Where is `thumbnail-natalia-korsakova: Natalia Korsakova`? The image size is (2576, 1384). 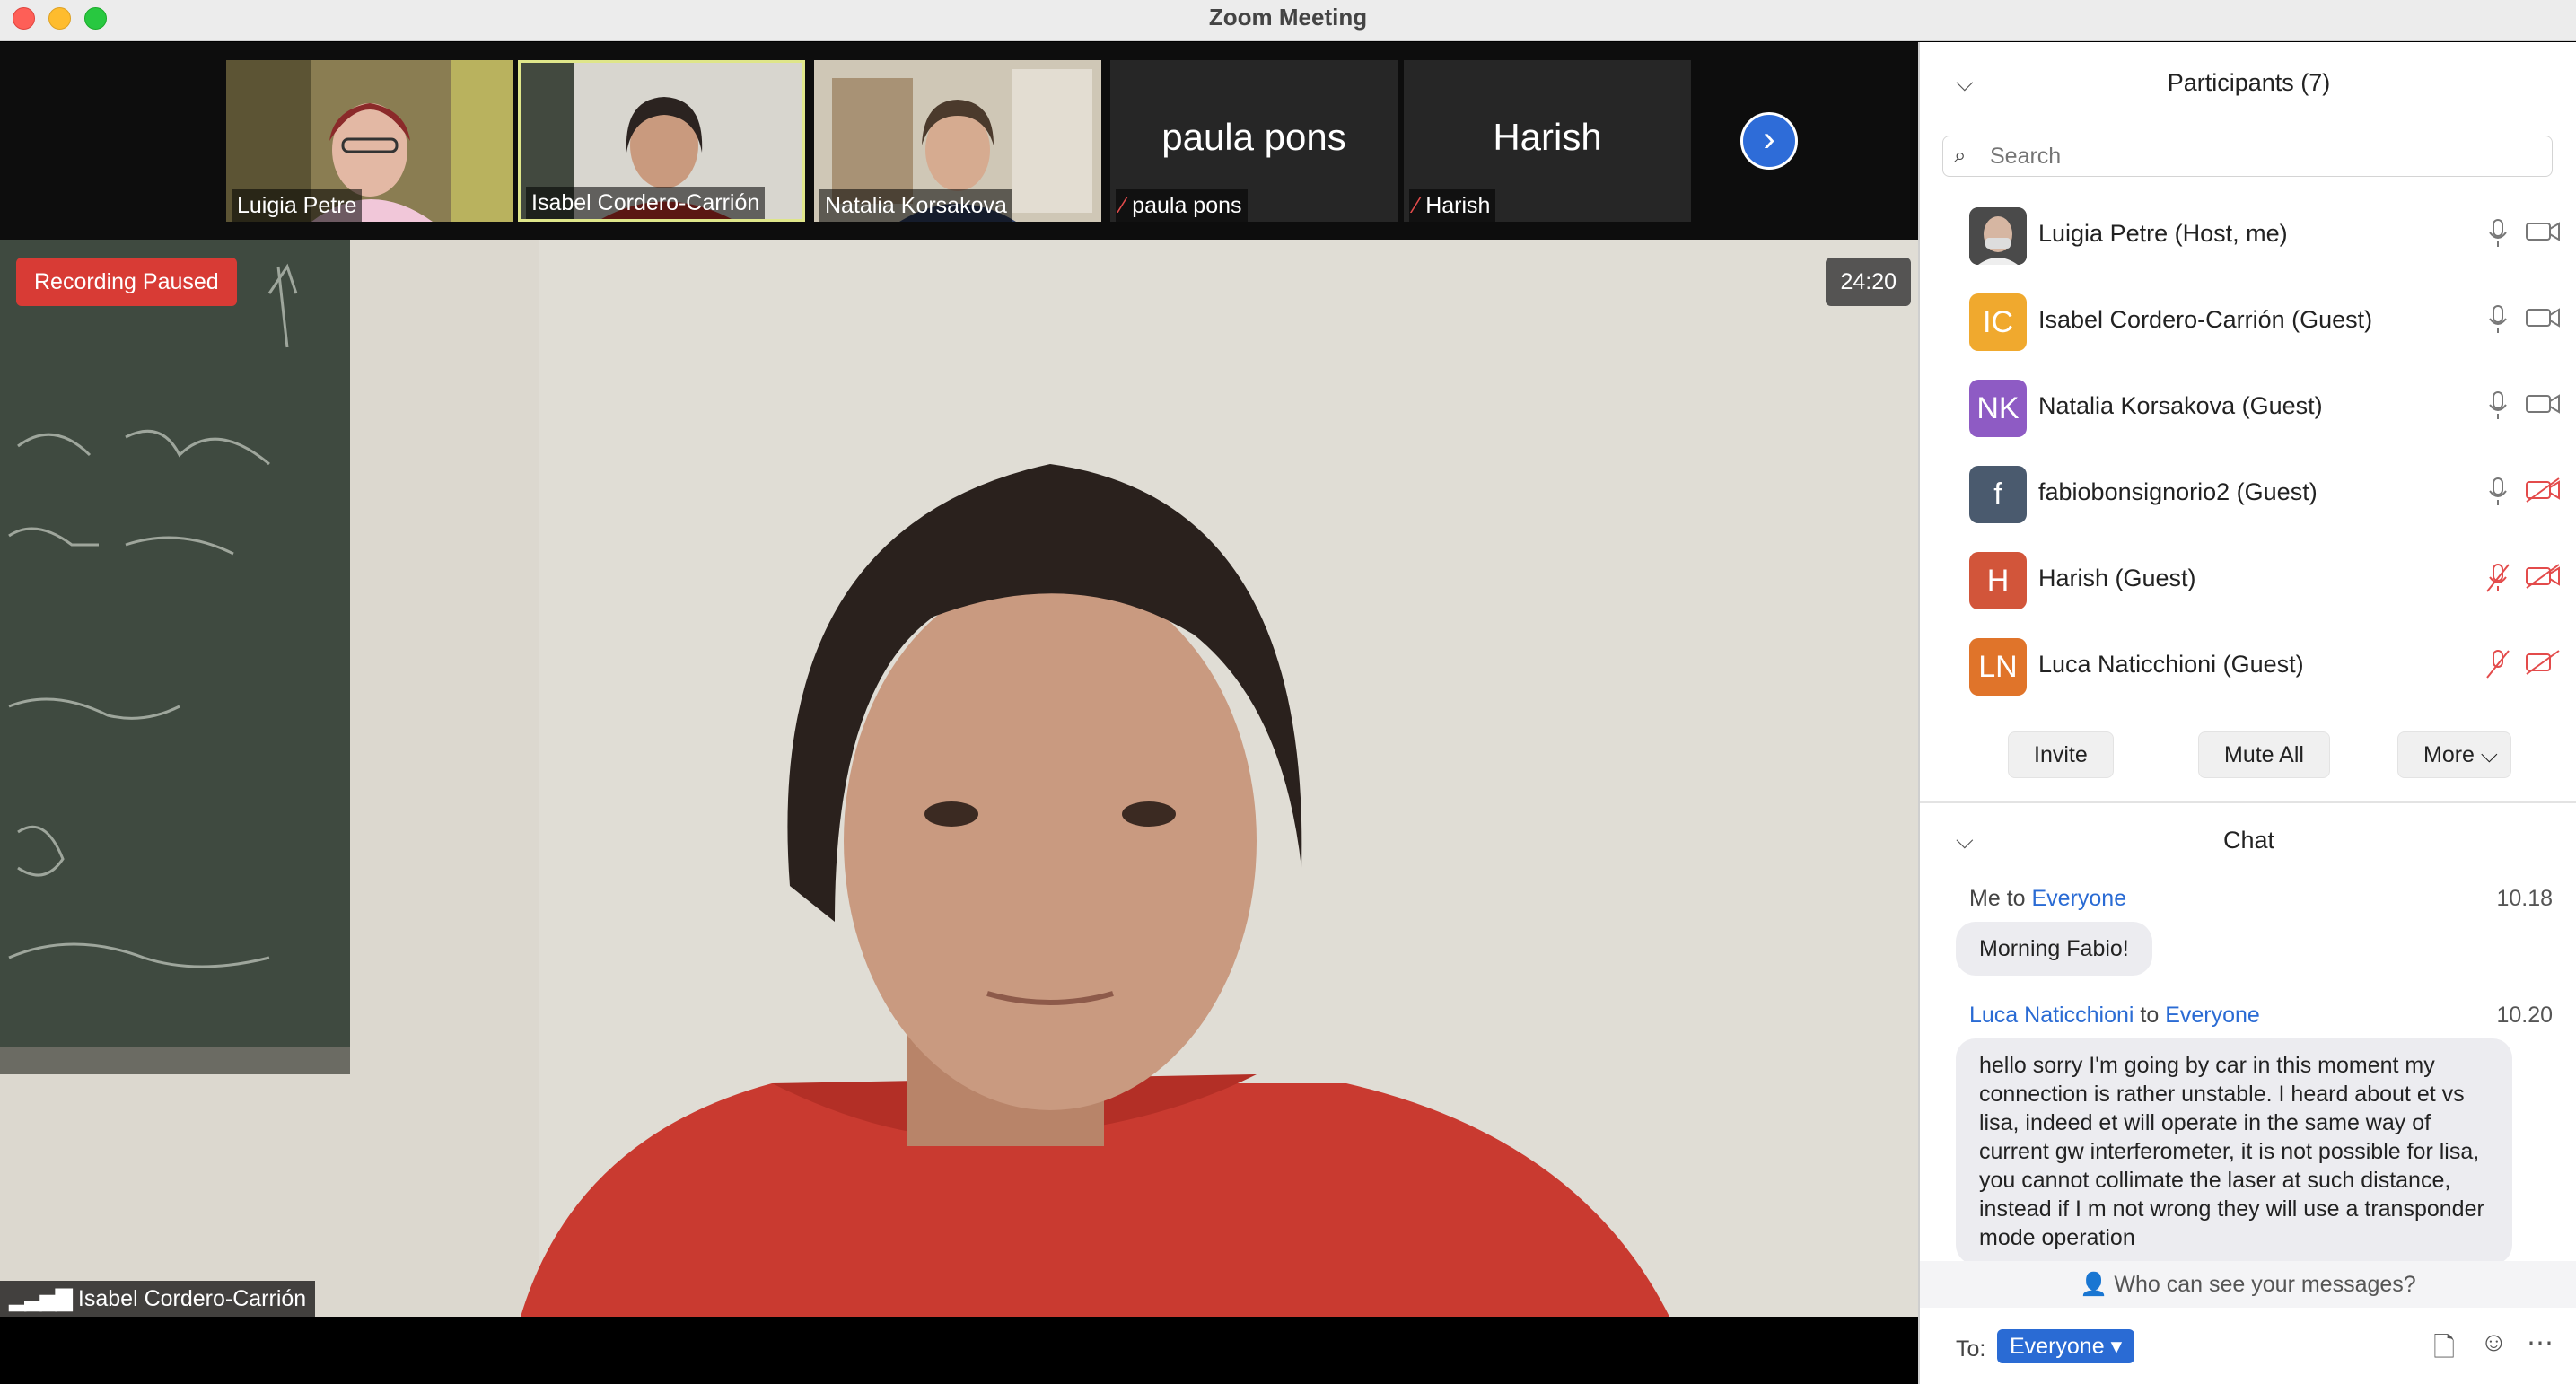
thumbnail-natalia-korsakova: Natalia Korsakova is located at coordinates (957, 141).